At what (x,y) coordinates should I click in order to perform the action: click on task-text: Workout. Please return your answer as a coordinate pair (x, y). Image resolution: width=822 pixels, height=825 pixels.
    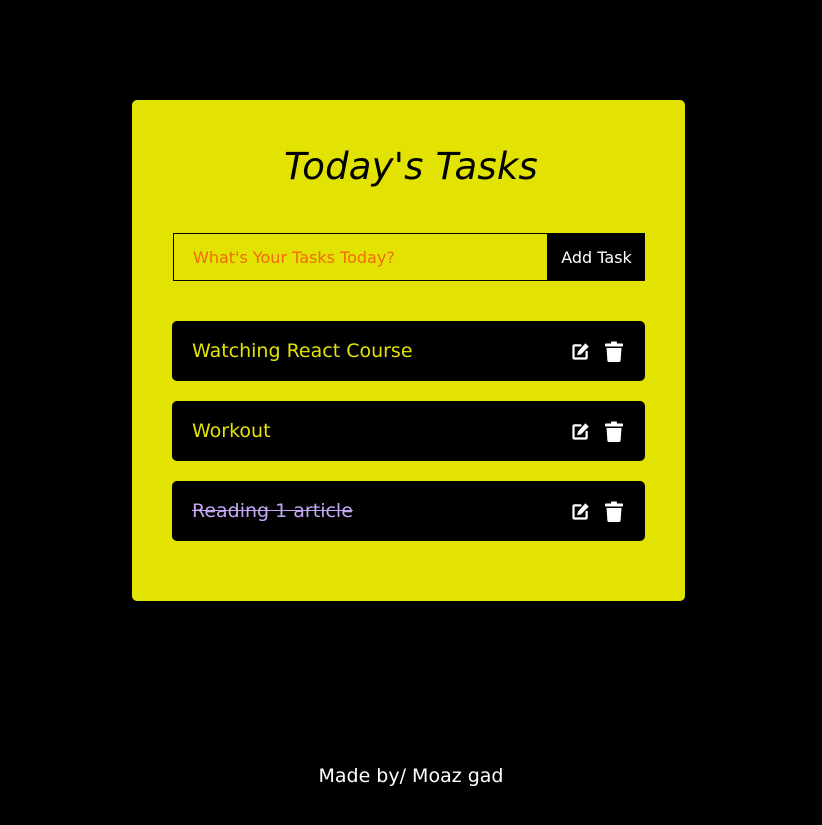
    Looking at the image, I should click on (231, 431).